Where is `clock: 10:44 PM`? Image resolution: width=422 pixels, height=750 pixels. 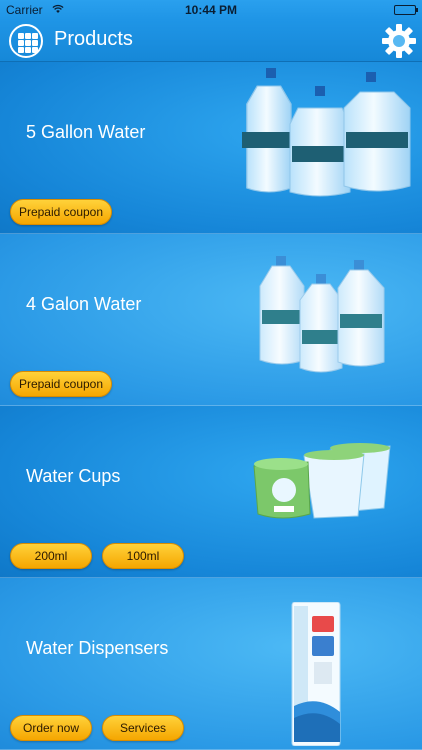
clock: 10:44 PM is located at coordinates (211, 10).